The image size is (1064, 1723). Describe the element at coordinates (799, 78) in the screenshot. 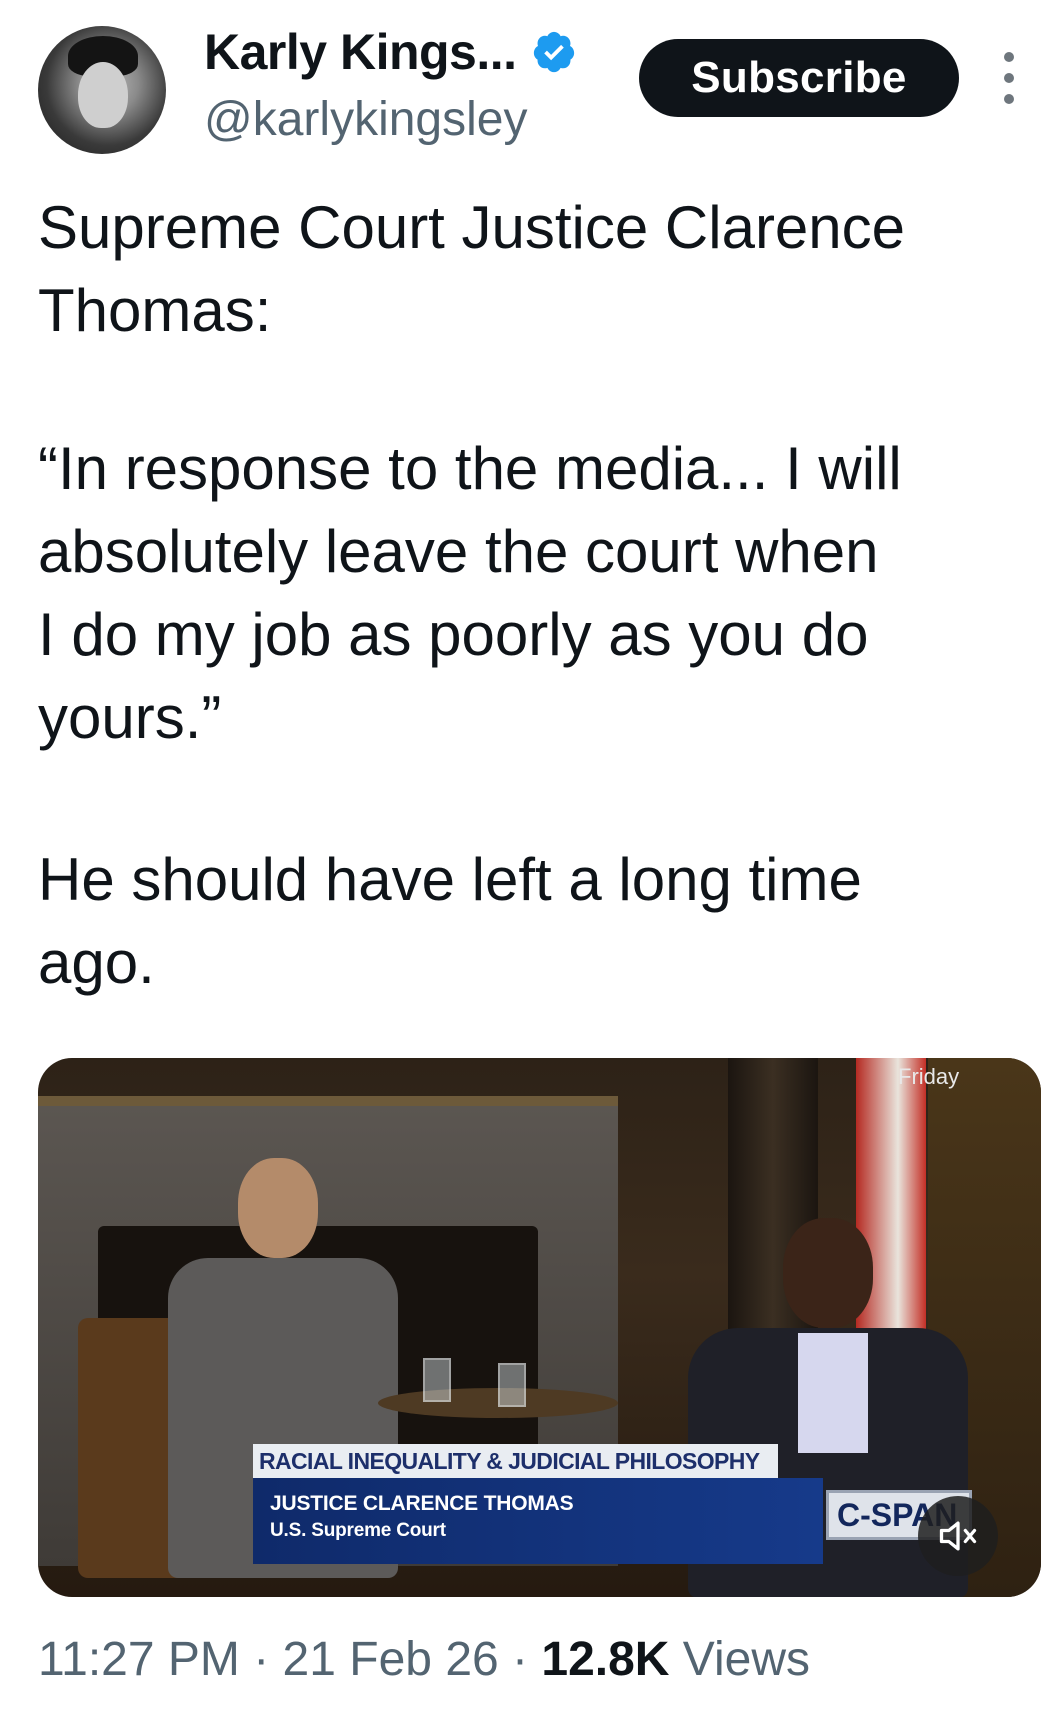

I see `subscribe-button: Subscribe` at that location.